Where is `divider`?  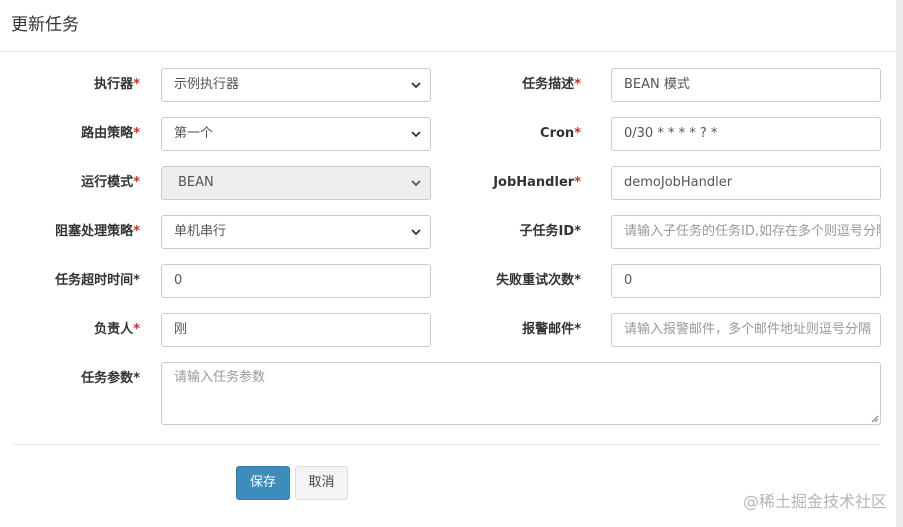 divider is located at coordinates (446, 444).